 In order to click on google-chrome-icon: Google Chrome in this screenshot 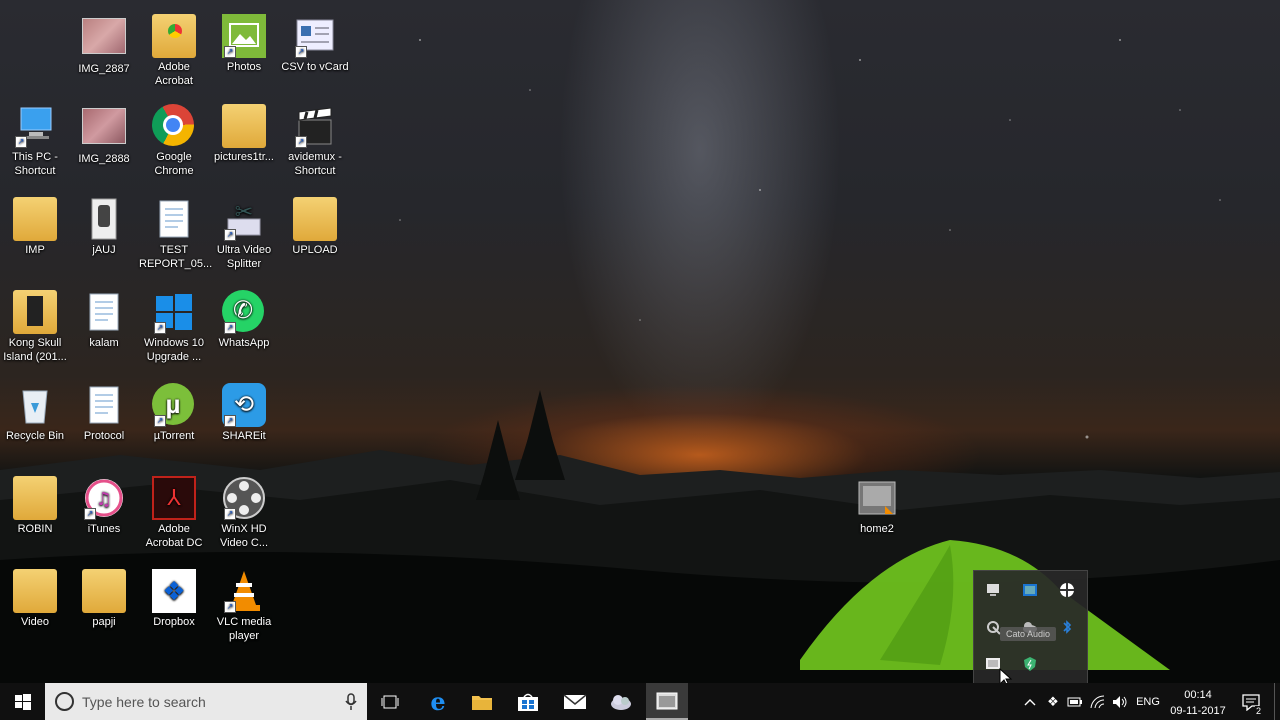, I will do `click(174, 141)`.